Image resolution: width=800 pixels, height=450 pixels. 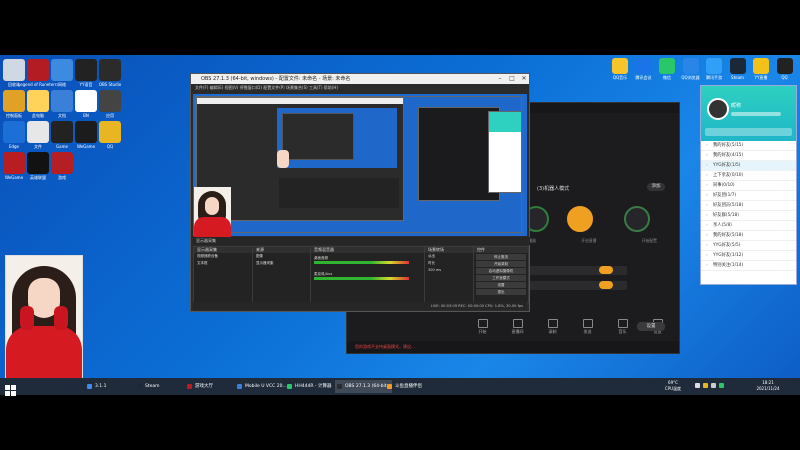 I want to click on close-icon: ✕, so click(x=524, y=79).